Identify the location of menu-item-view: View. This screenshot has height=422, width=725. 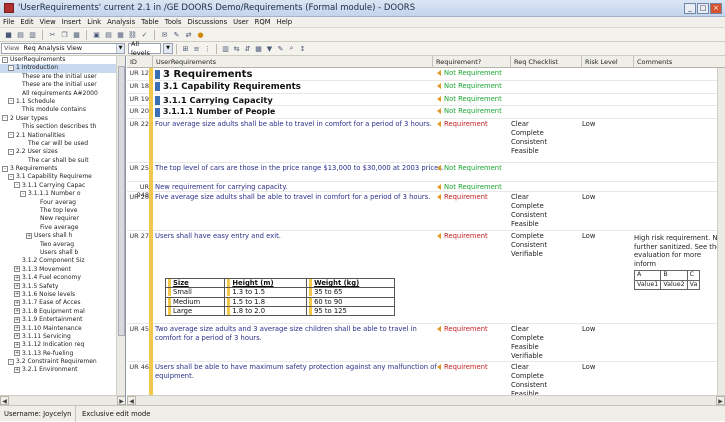
(48, 22).